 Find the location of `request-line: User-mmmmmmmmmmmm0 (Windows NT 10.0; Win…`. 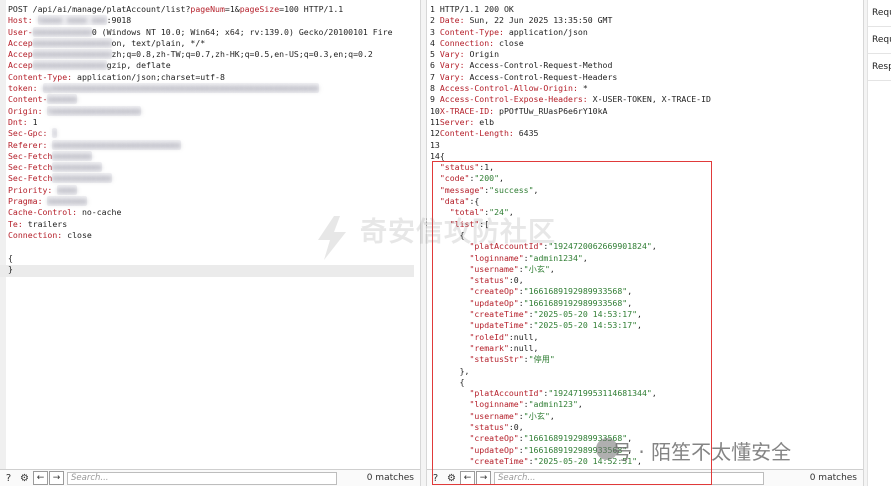

request-line: User-mmmmmmmmmmmm0 (Windows NT 10.0; Win… is located at coordinates (214, 32).